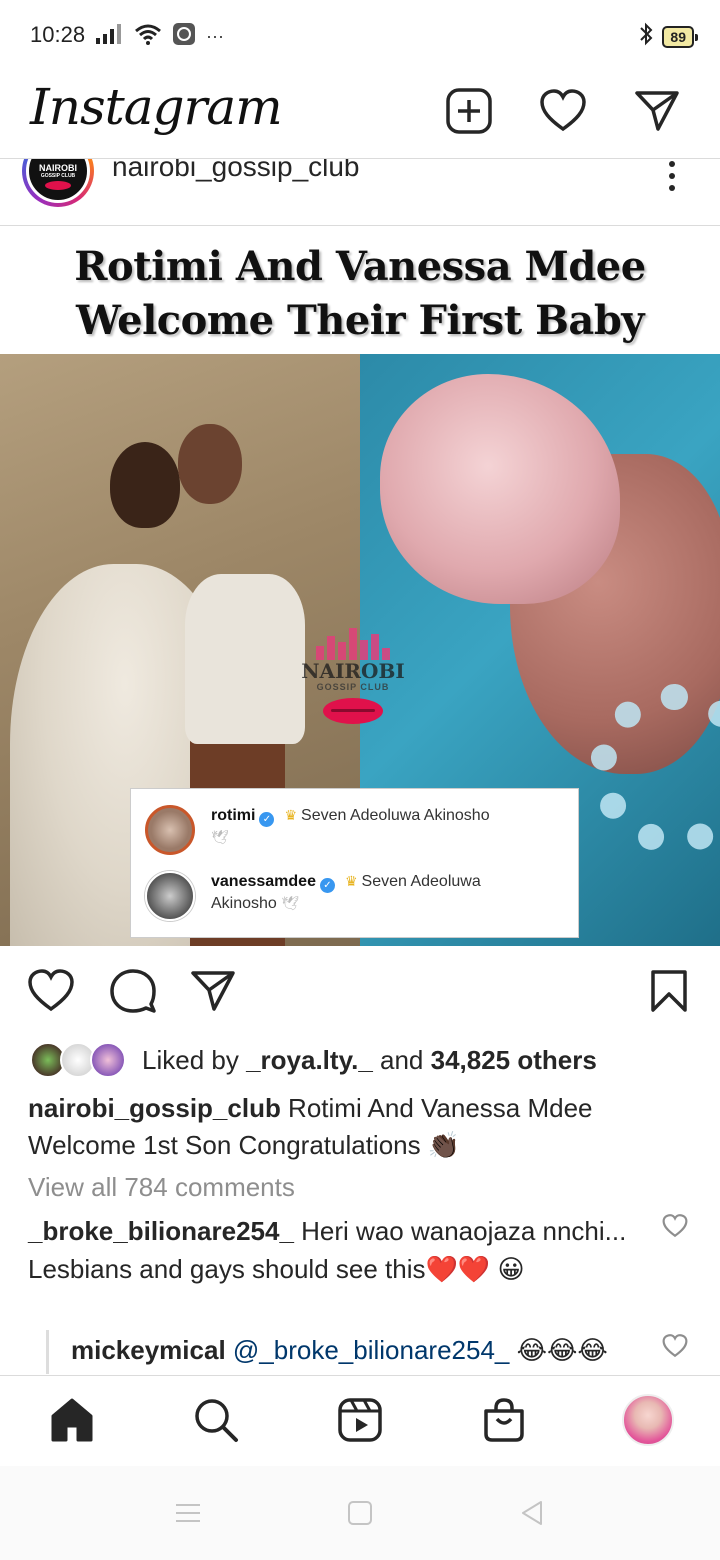 The width and height of the screenshot is (720, 1560). I want to click on status-icons: ···, so click(160, 36).